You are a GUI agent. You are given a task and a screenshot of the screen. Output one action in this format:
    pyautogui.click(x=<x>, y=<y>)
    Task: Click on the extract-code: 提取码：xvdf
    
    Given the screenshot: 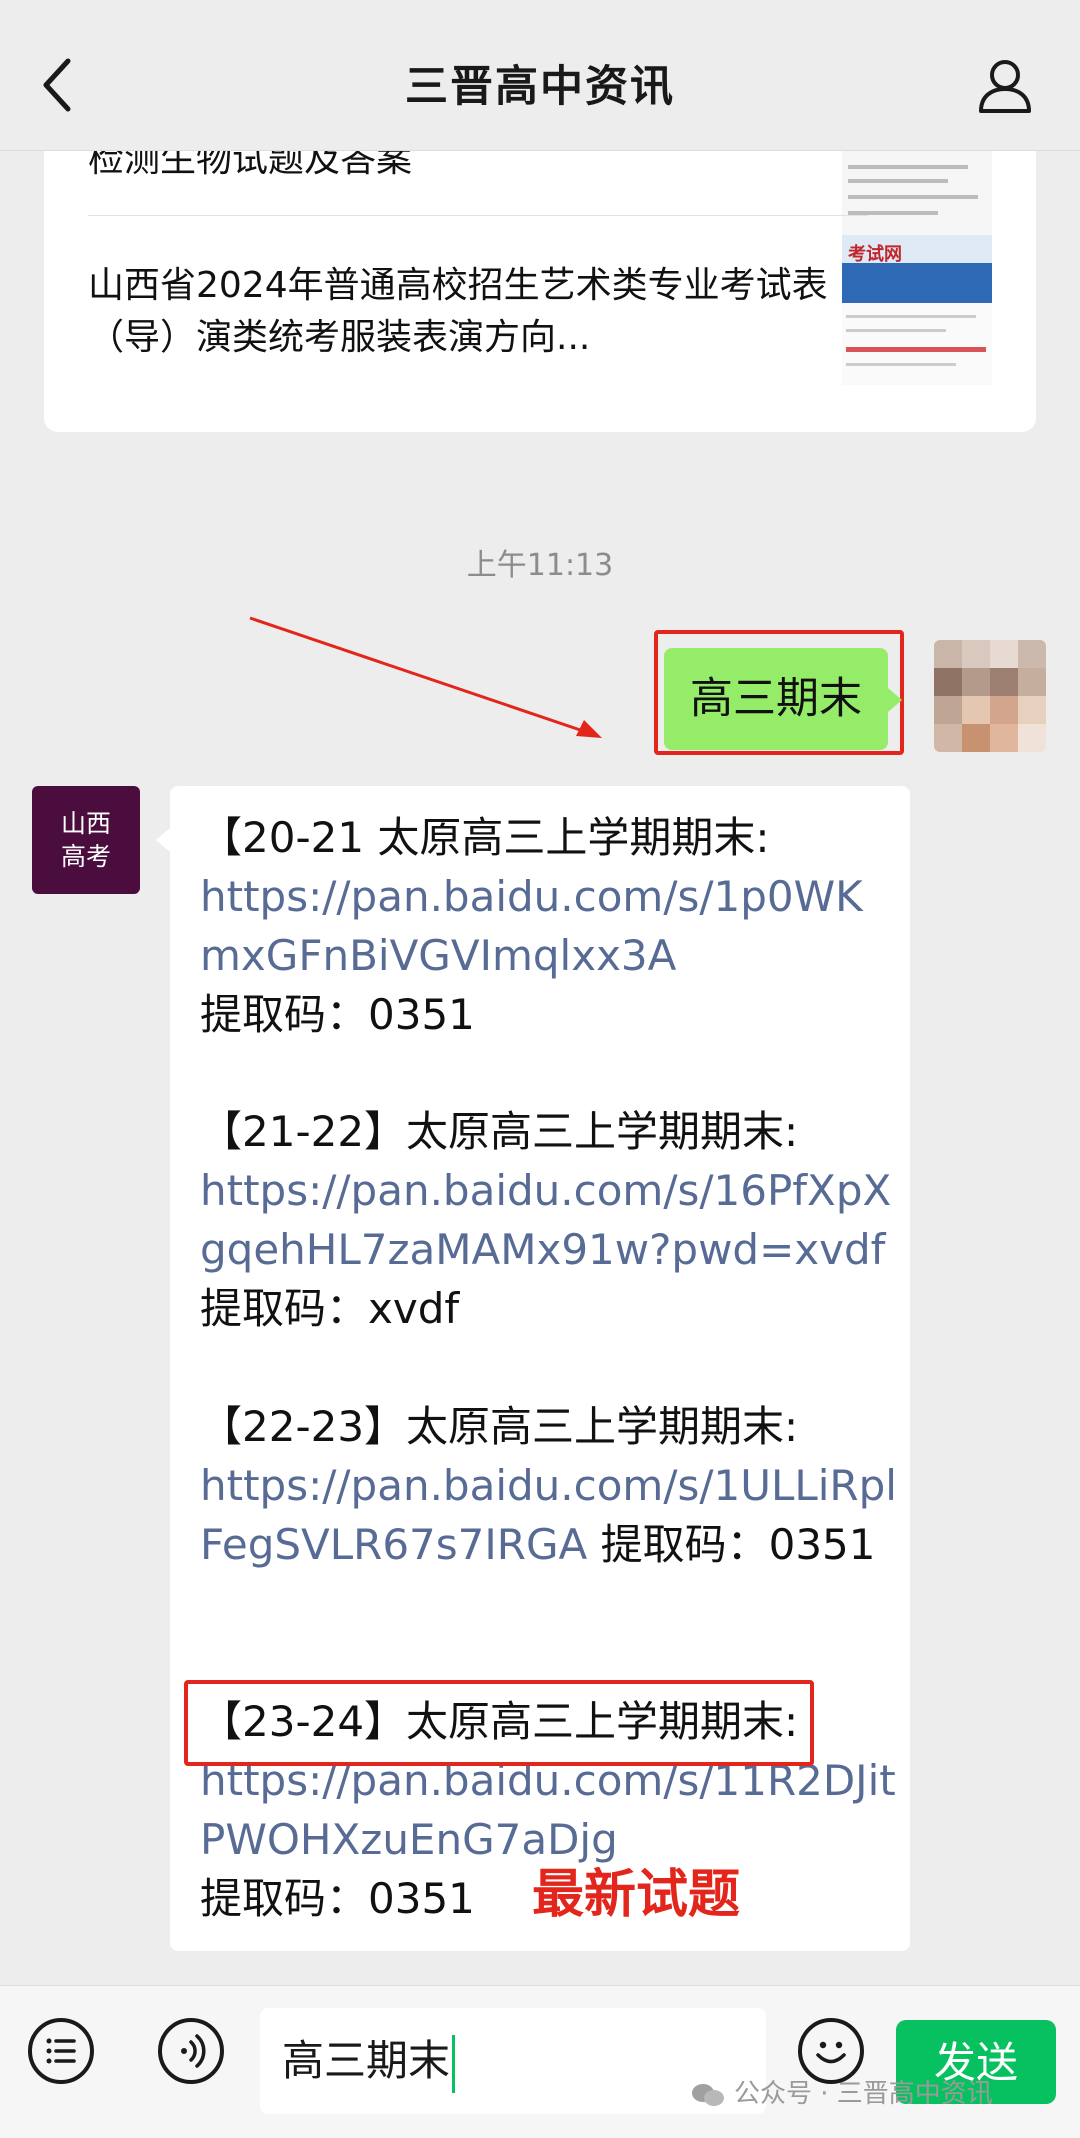 What is the action you would take?
    pyautogui.click(x=330, y=1308)
    